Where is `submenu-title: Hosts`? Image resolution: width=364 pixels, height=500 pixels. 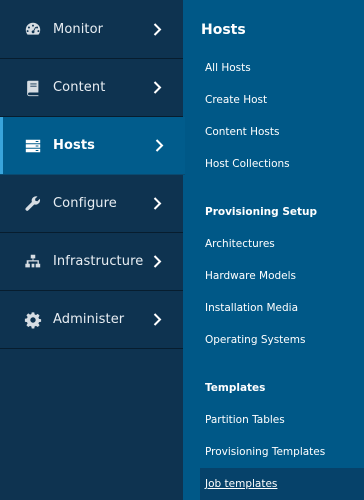 submenu-title: Hosts is located at coordinates (223, 30).